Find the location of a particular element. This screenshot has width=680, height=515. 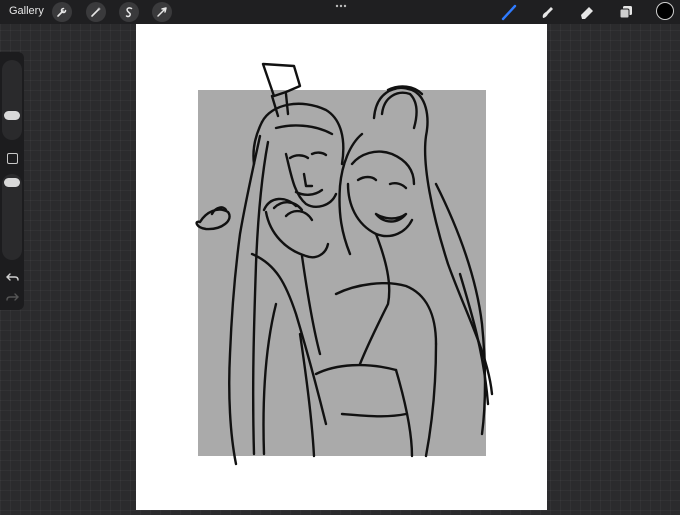

modify-button is located at coordinates (12, 158).